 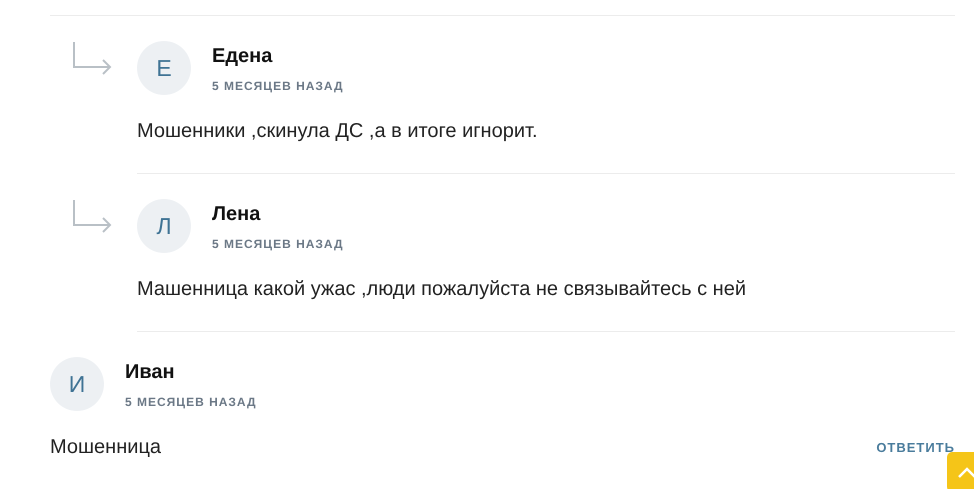 What do you see at coordinates (150, 372) in the screenshot?
I see `author-name: Иван` at bounding box center [150, 372].